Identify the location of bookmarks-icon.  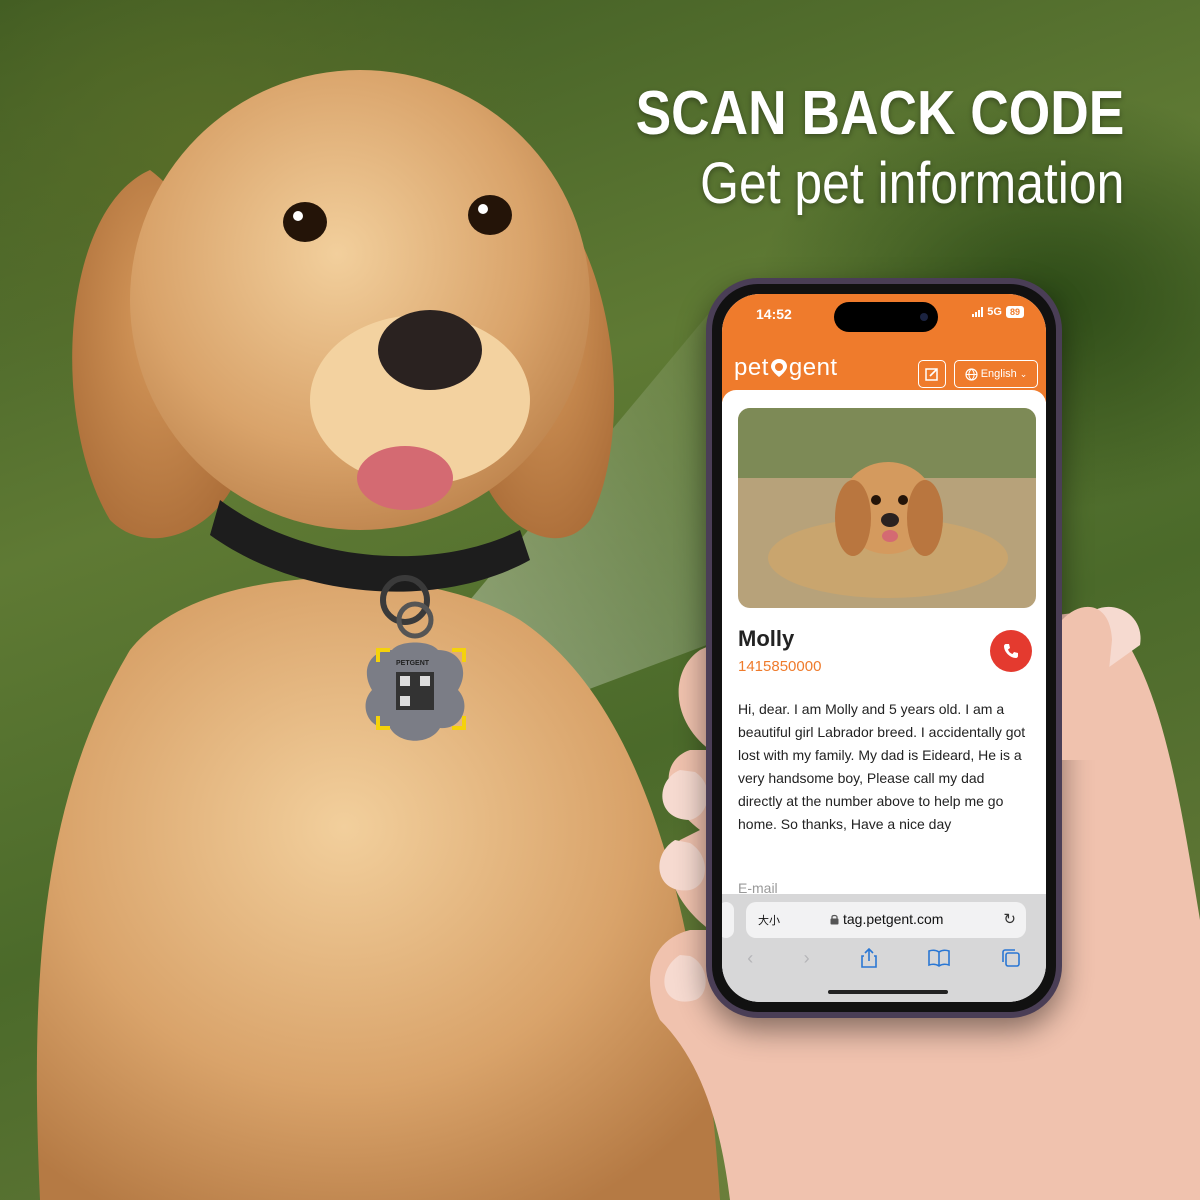
(939, 958).